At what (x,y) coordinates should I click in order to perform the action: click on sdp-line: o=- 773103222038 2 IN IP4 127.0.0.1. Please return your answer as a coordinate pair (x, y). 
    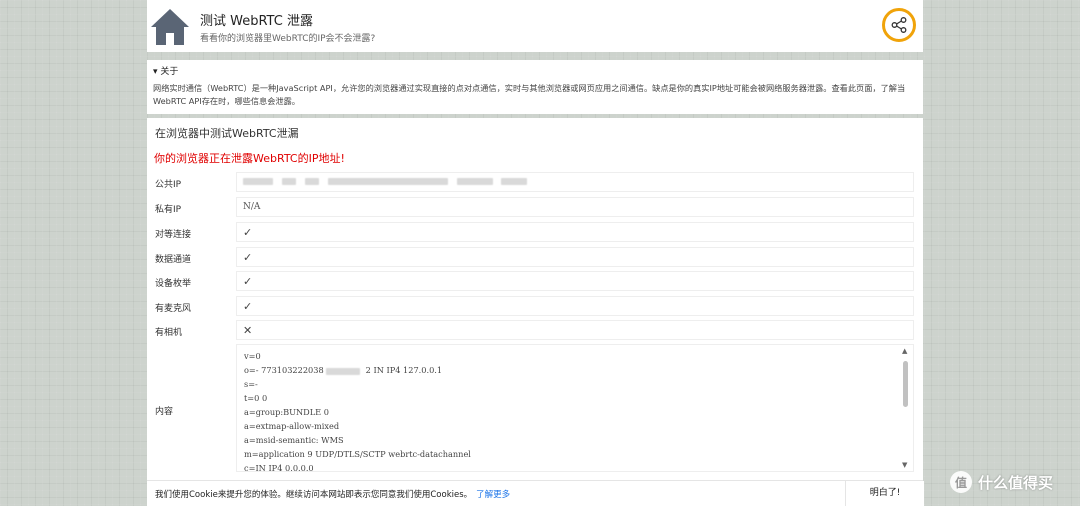
    Looking at the image, I should click on (343, 370).